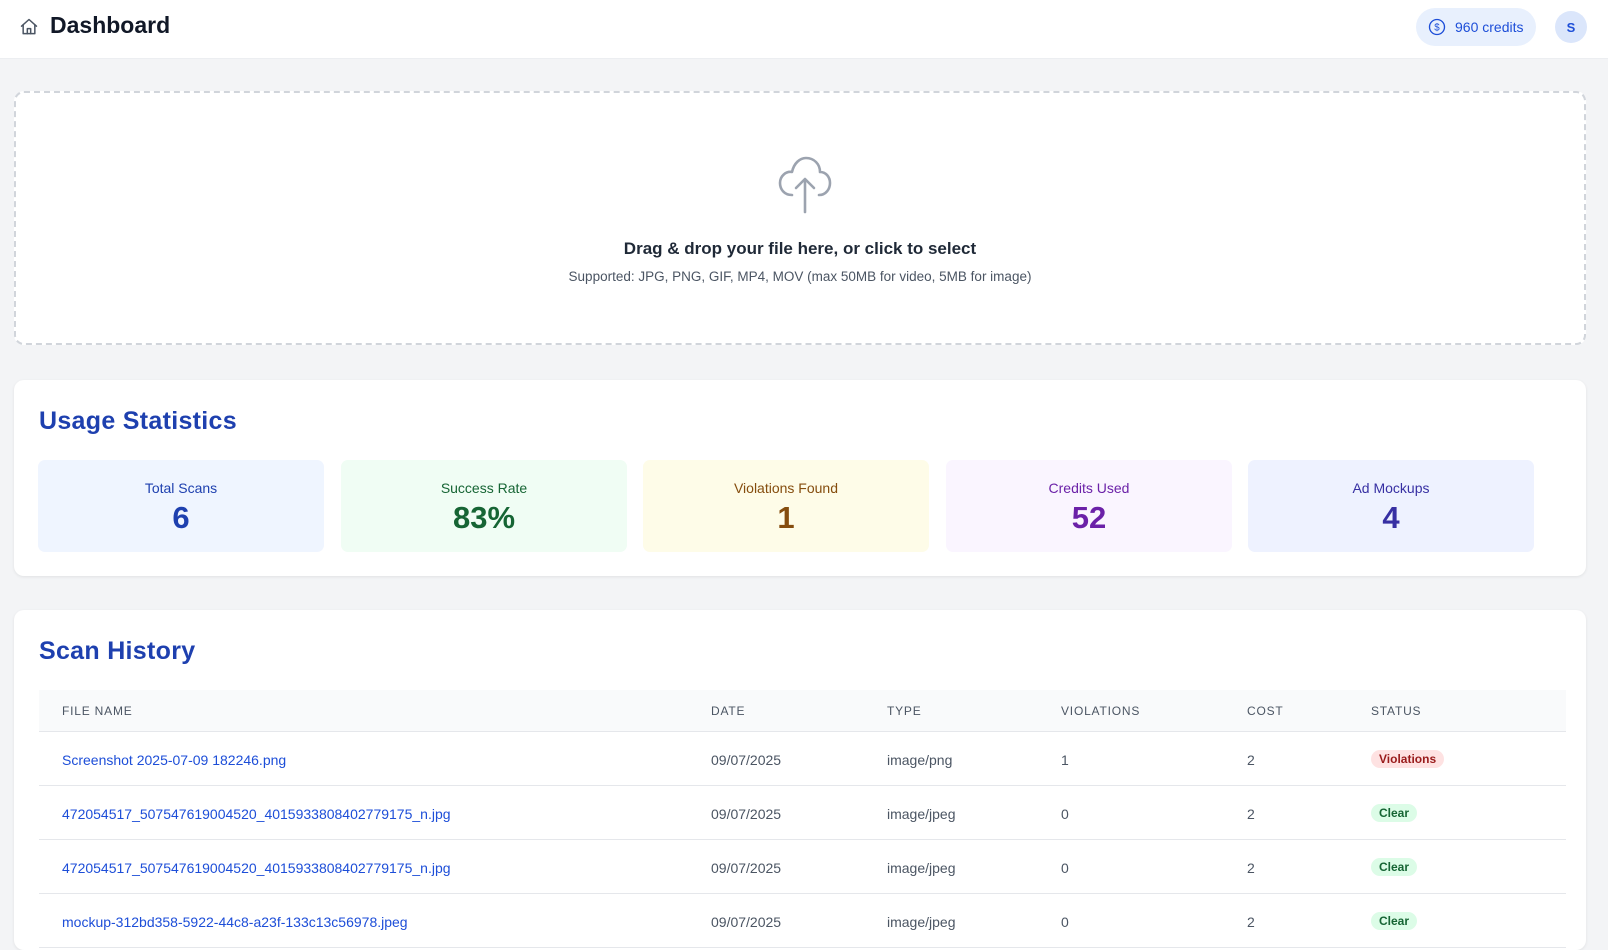 The height and width of the screenshot is (950, 1608). What do you see at coordinates (1489, 27) in the screenshot?
I see `credits-count: 960 credits` at bounding box center [1489, 27].